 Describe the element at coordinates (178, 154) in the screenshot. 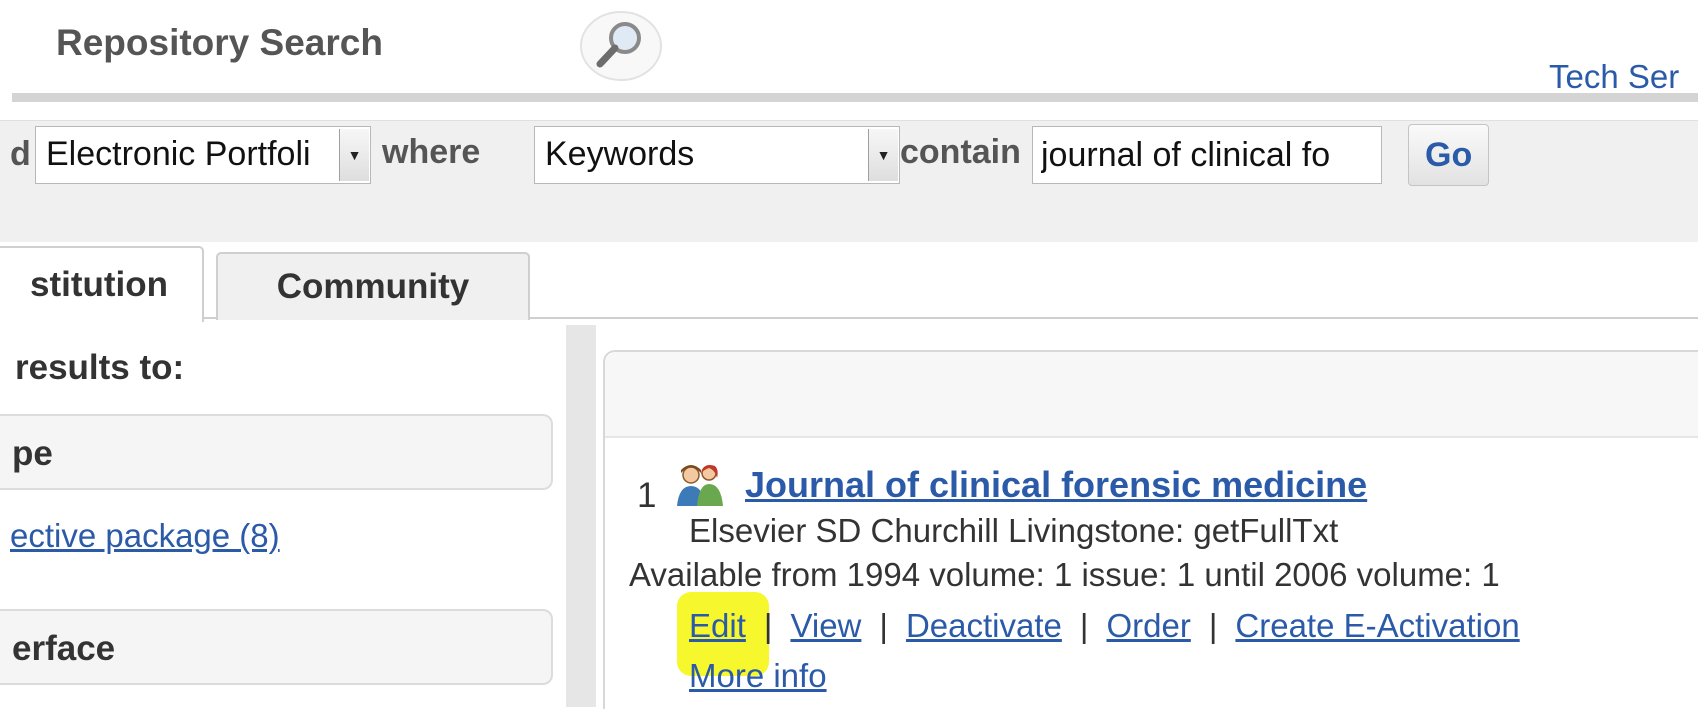

I see `resource-type-value: Electronic Portfoli` at that location.